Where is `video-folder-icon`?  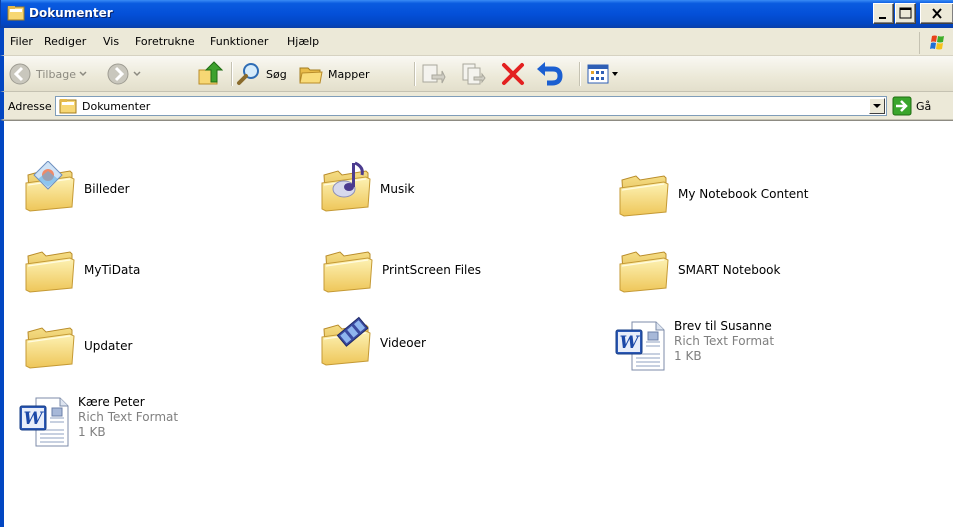
video-folder-icon is located at coordinates (346, 343).